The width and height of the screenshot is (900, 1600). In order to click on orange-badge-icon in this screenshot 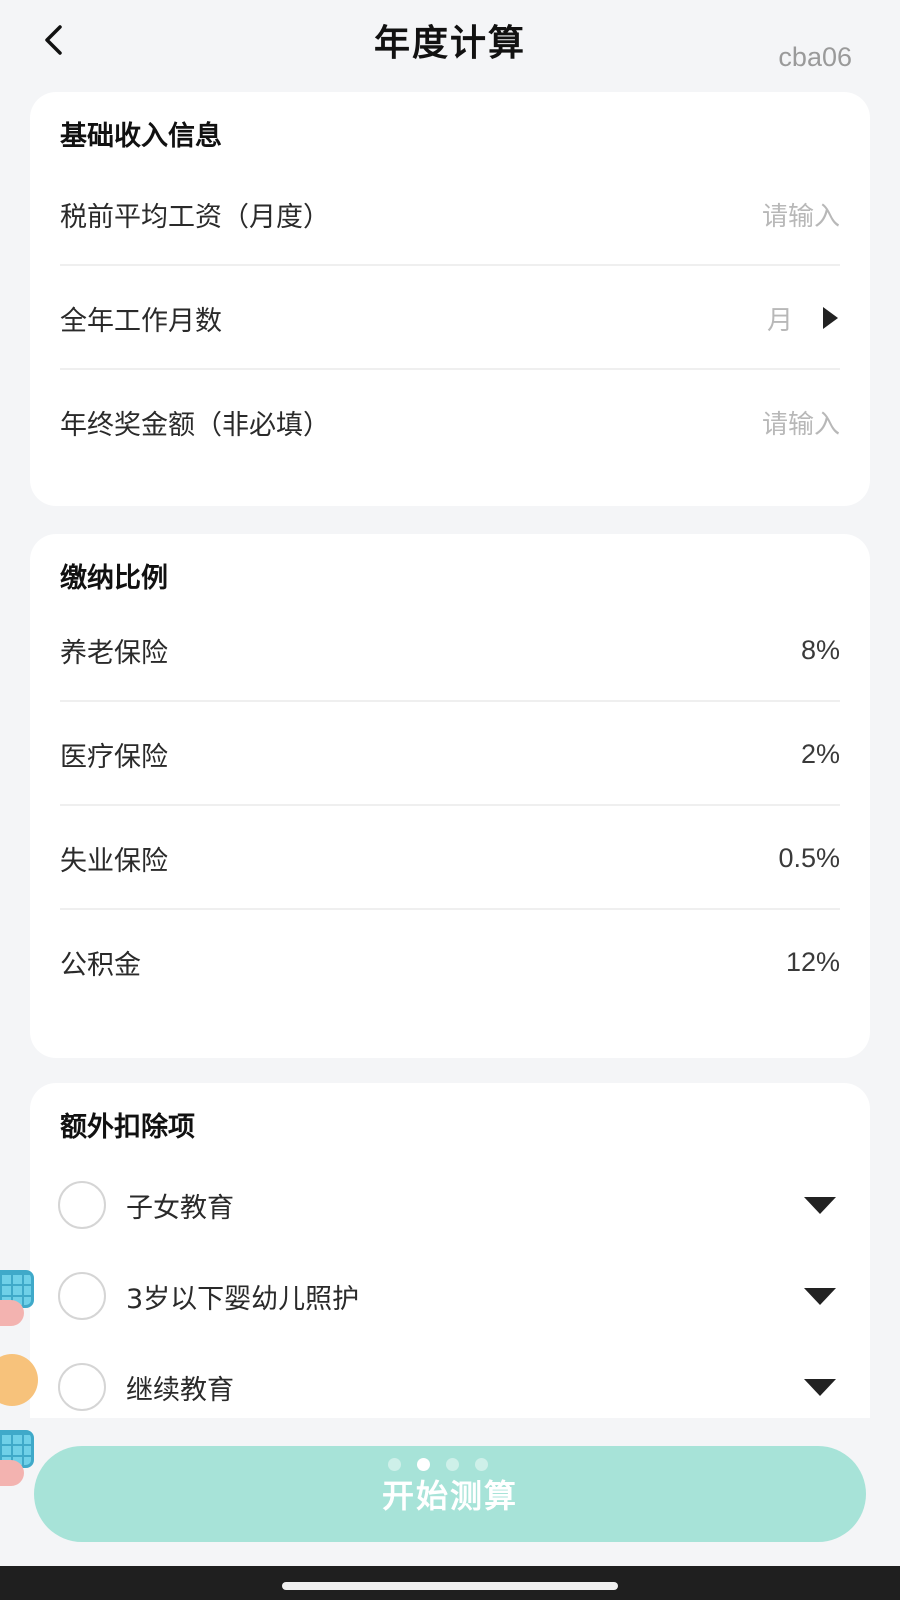, I will do `click(19, 1380)`.